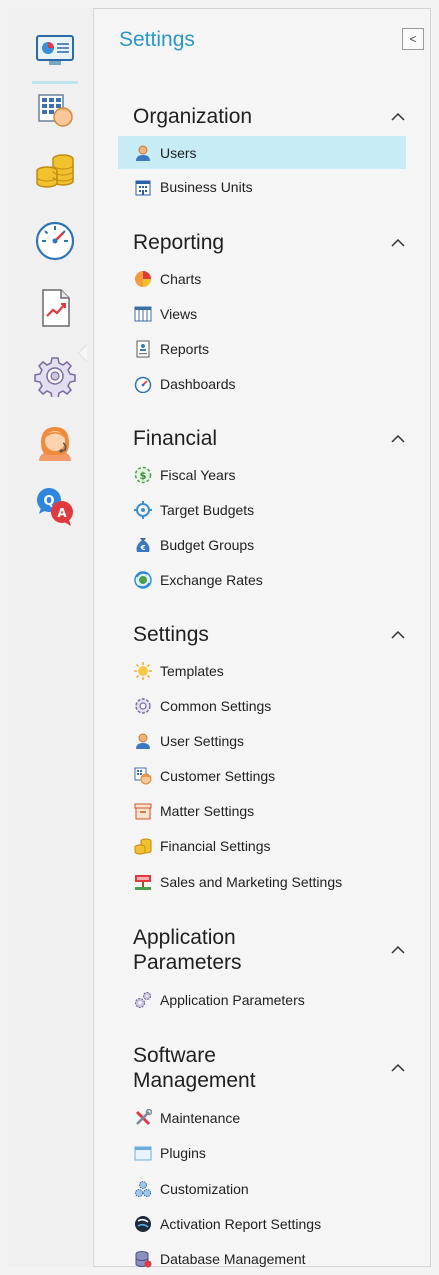 Image resolution: width=439 pixels, height=1275 pixels. I want to click on item-label: Financial Settings, so click(215, 845).